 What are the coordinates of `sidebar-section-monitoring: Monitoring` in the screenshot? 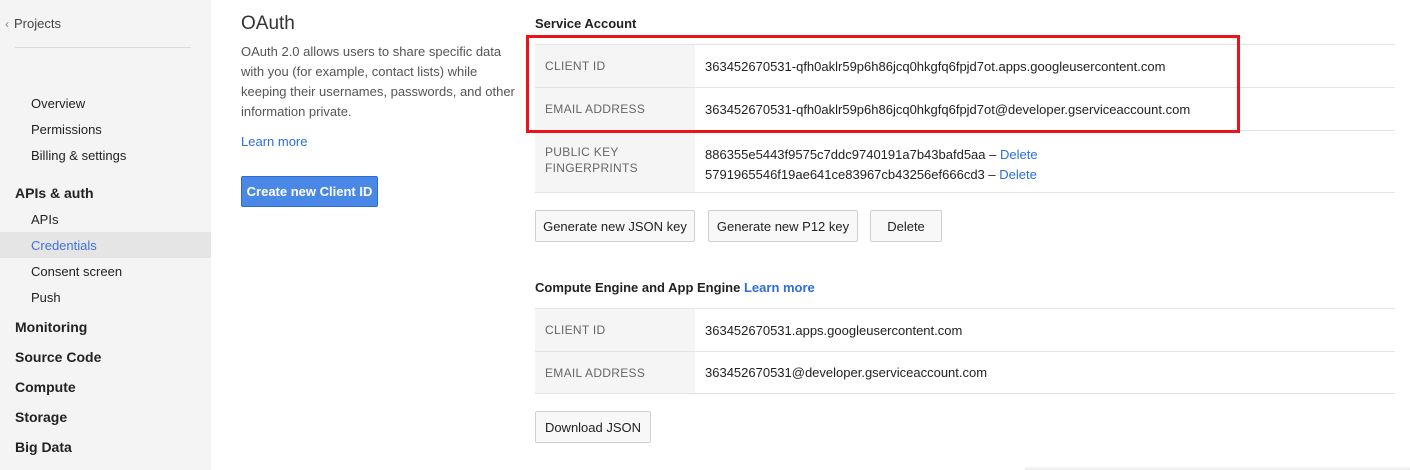 It's located at (51, 327).